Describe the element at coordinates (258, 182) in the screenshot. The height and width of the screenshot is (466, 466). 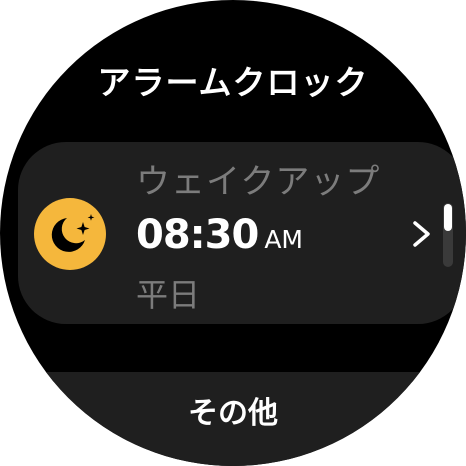
I see `alarm-label: ウェイクアップ` at that location.